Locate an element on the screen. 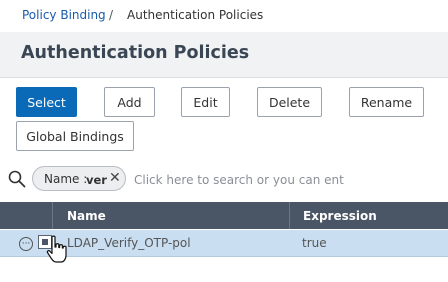 Image resolution: width=448 pixels, height=282 pixels. search-input is located at coordinates (239, 180).